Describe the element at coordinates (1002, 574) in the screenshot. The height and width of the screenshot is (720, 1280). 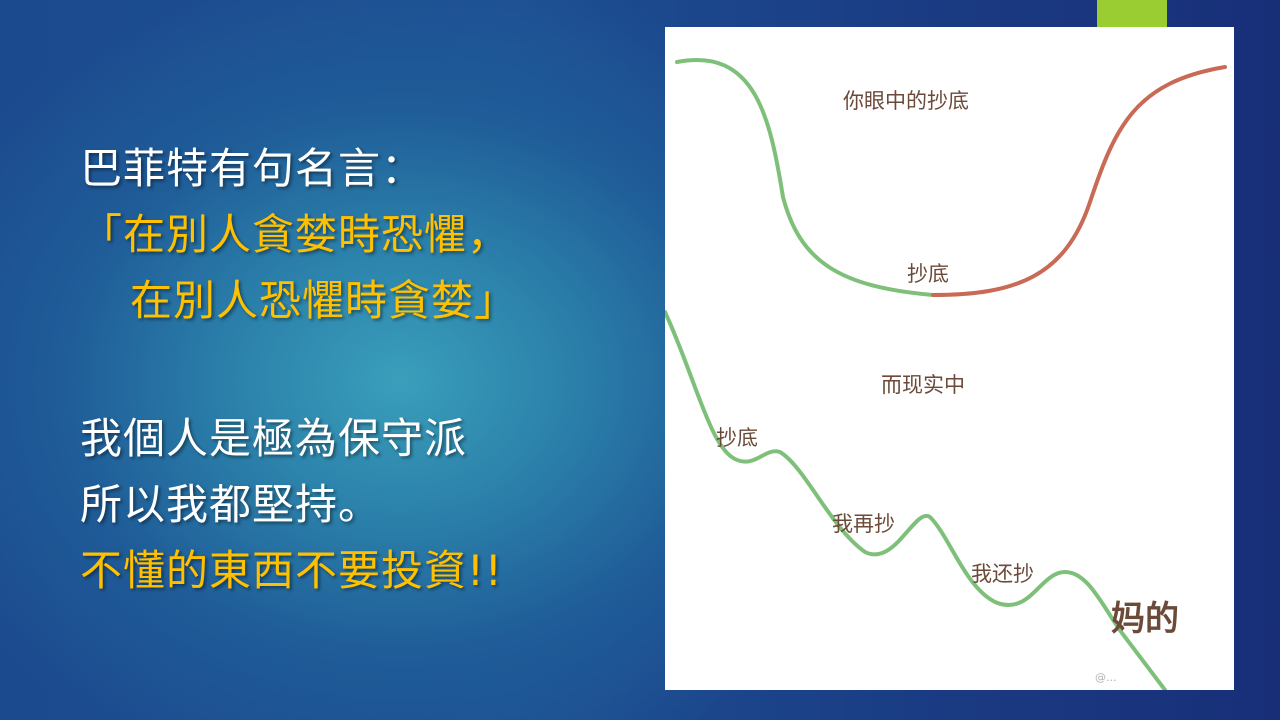
I see `reality-label-3: 我还抄` at that location.